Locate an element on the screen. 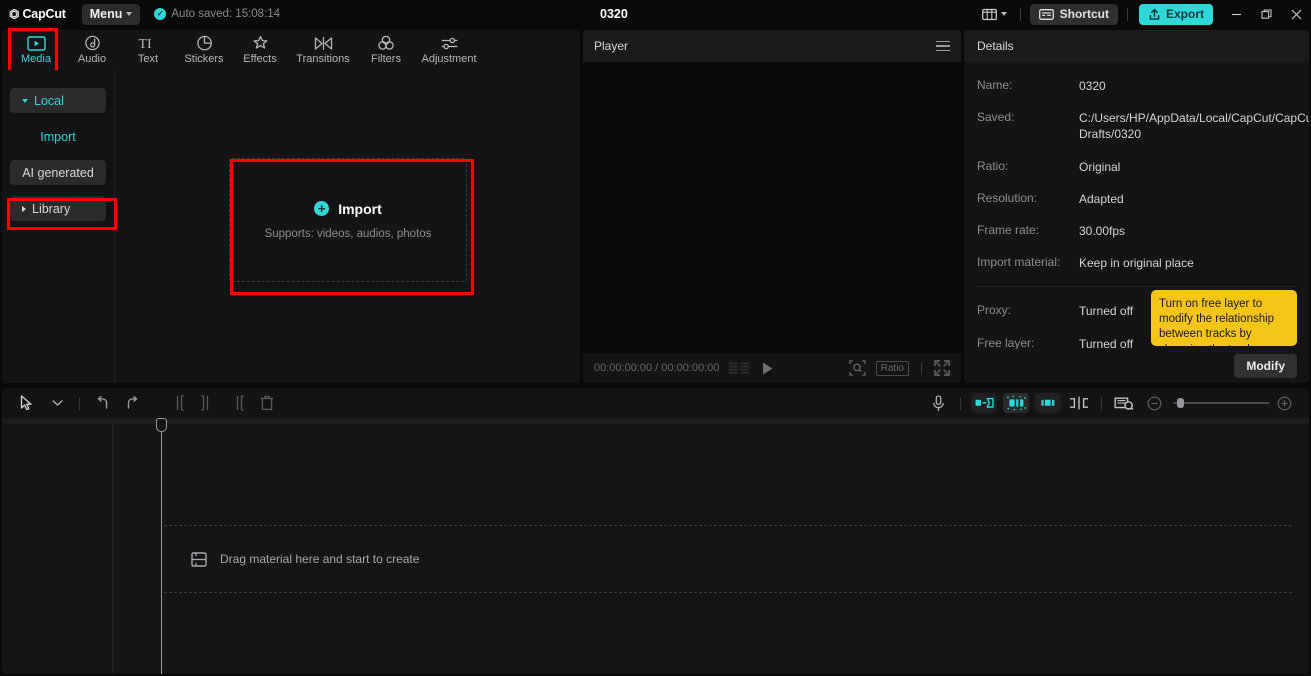 The image size is (1311, 676). titlebar-actions: Shortcut Export is located at coordinates (1144, 14).